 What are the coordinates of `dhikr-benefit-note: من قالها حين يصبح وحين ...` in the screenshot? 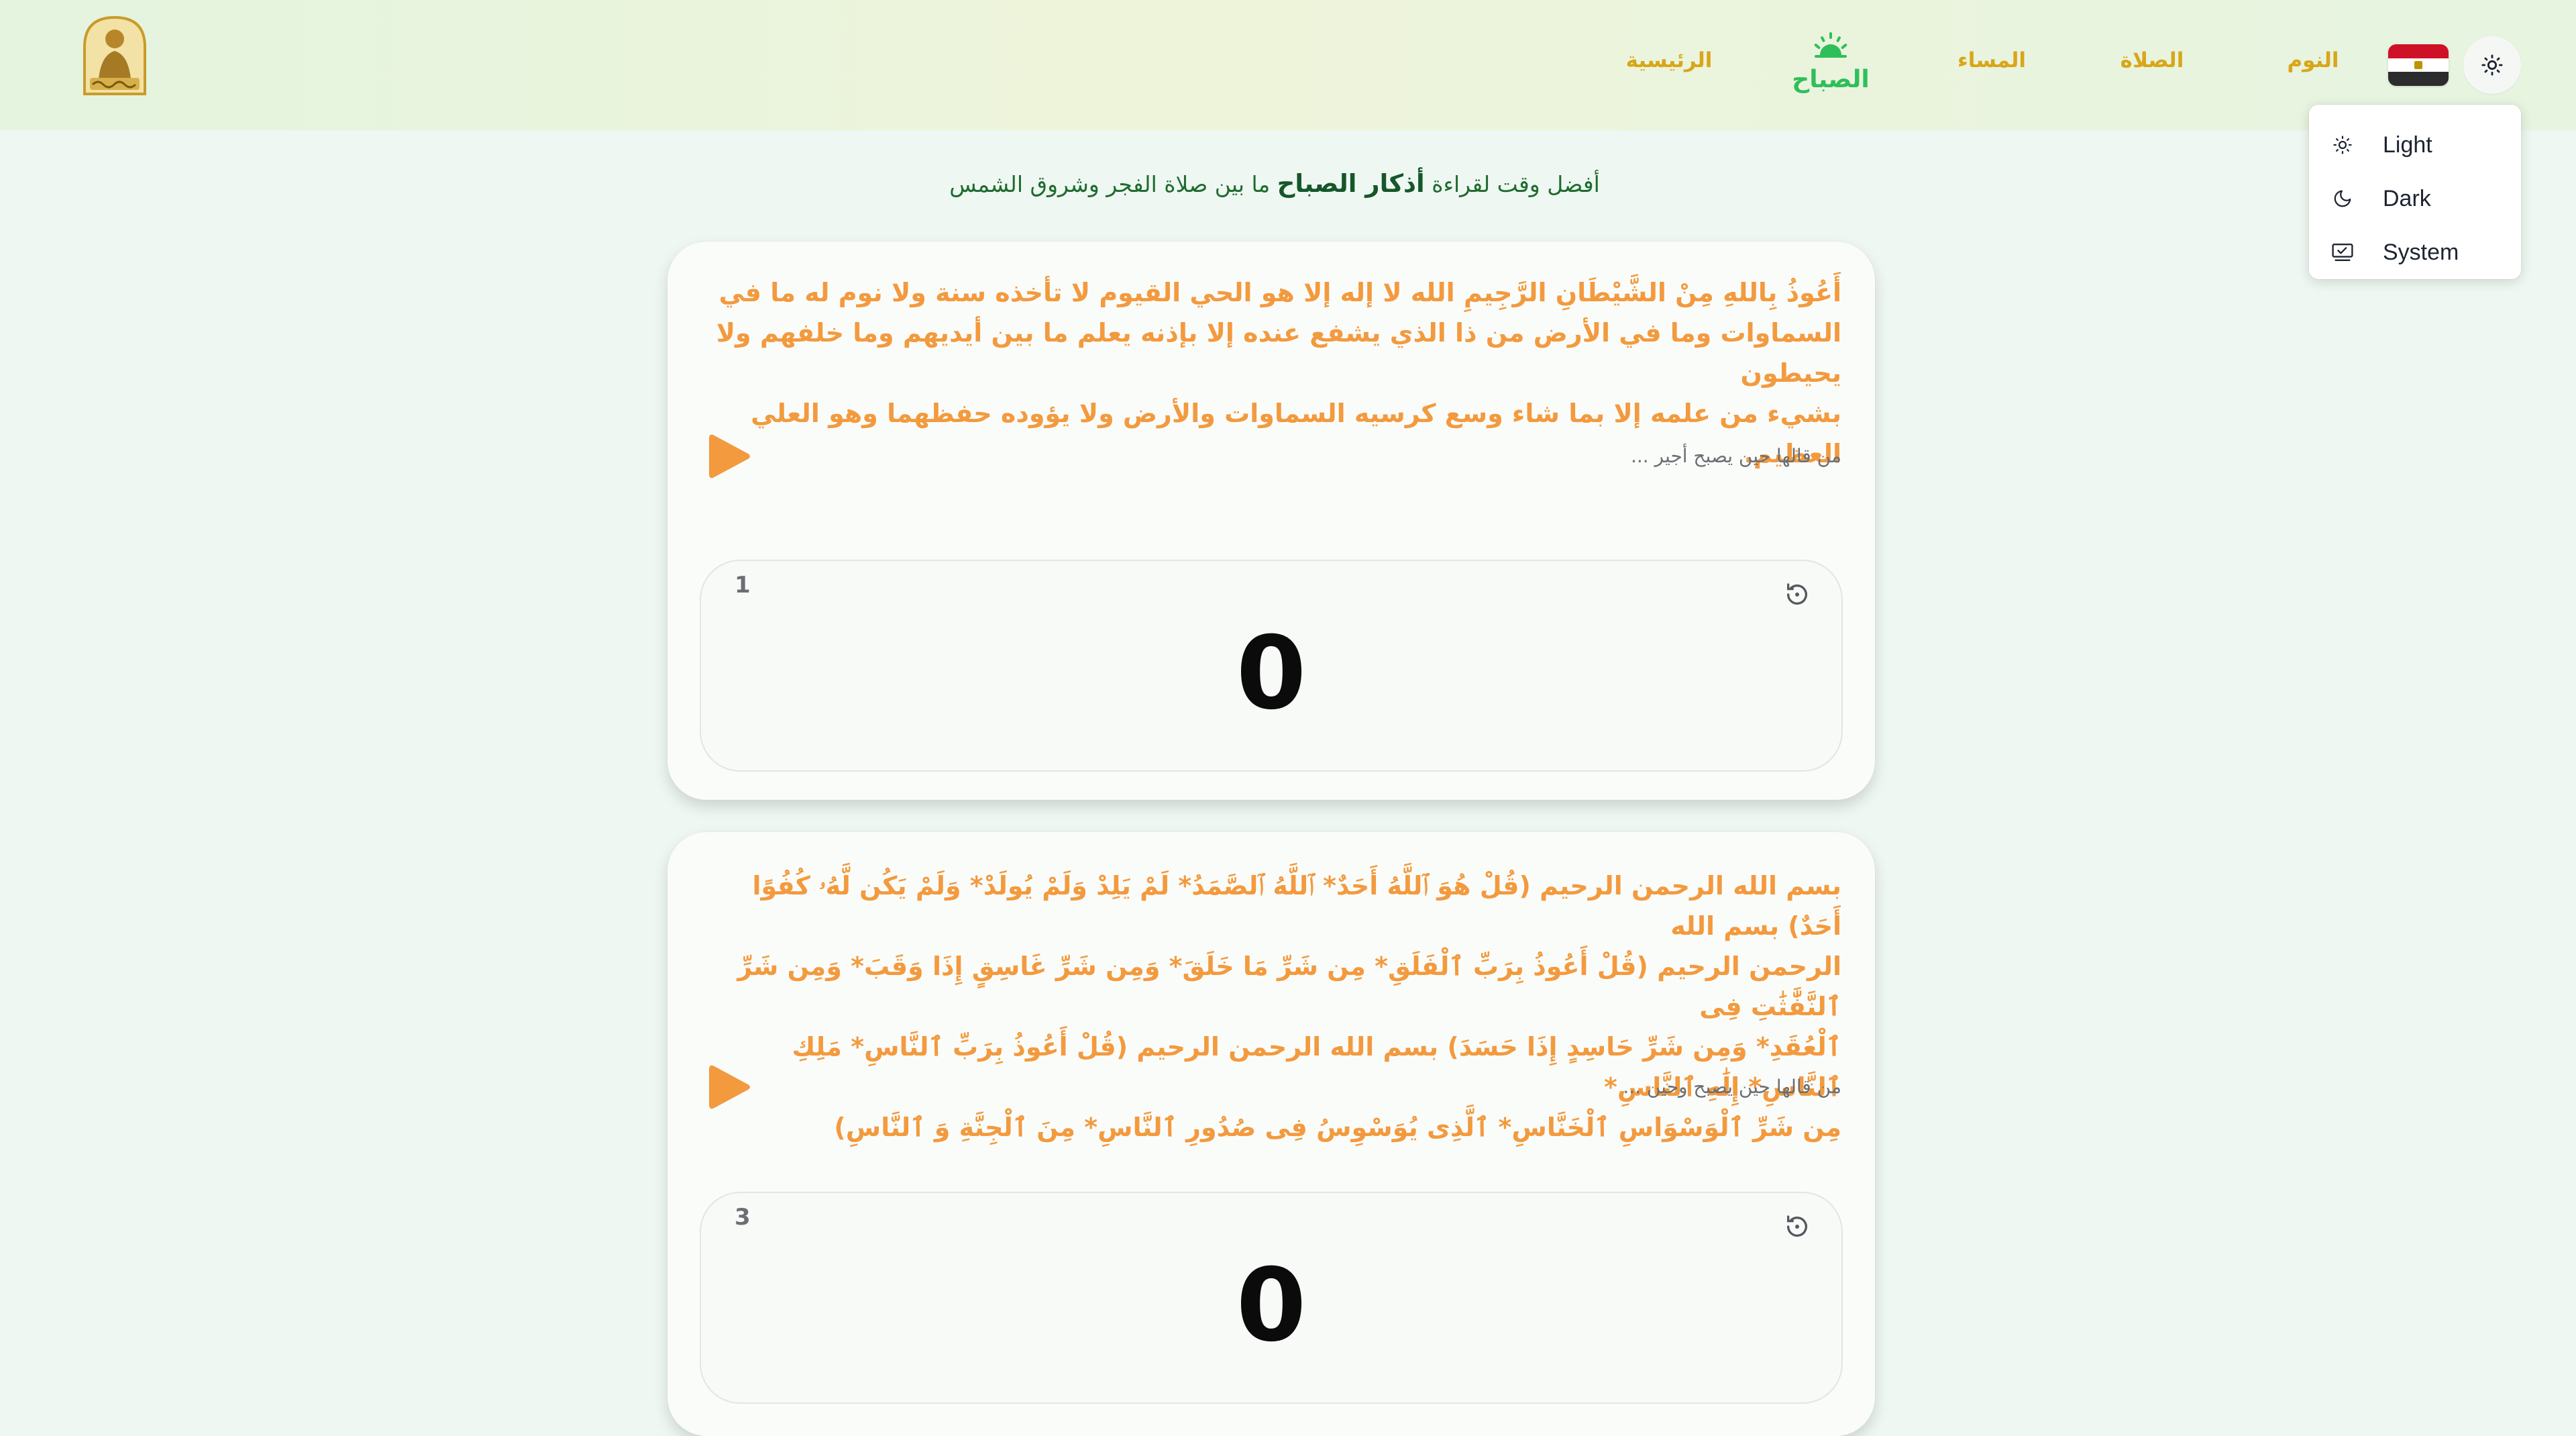 It's located at (1732, 1087).